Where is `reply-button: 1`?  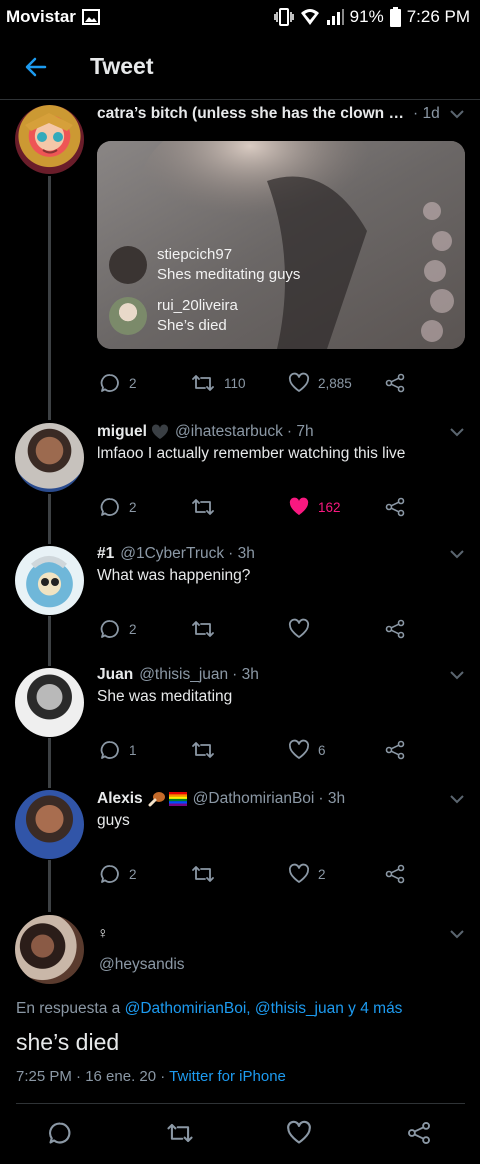
reply-button: 1 is located at coordinates (118, 750).